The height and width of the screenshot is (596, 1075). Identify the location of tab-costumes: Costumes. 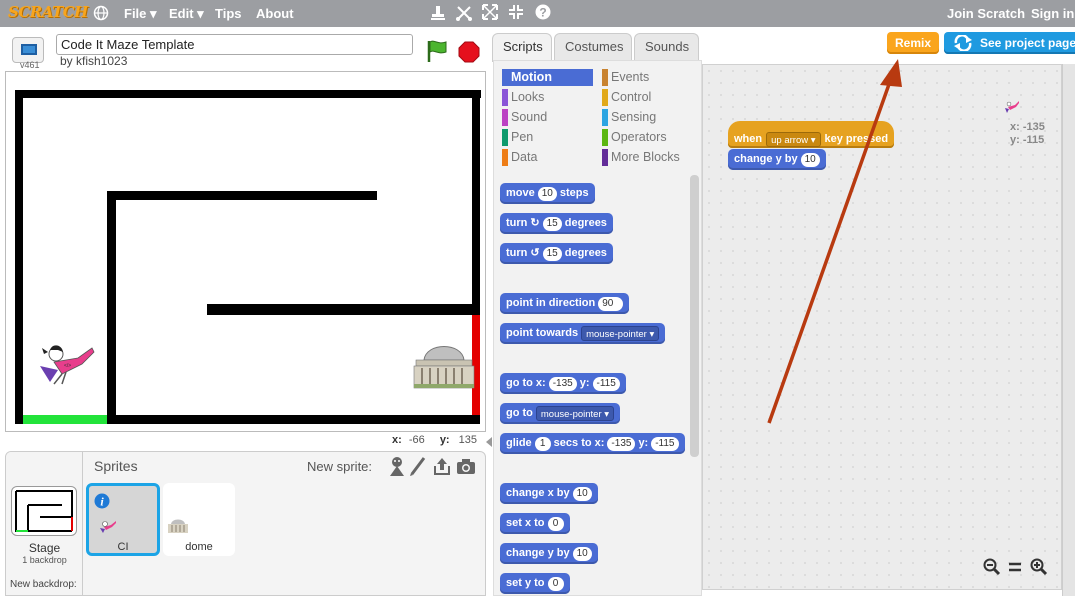
(593, 47).